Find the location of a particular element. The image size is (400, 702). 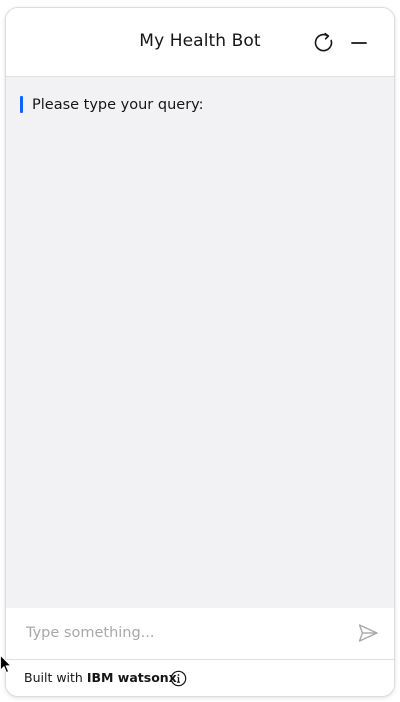

bot-message: Please type your query: is located at coordinates (112, 104).